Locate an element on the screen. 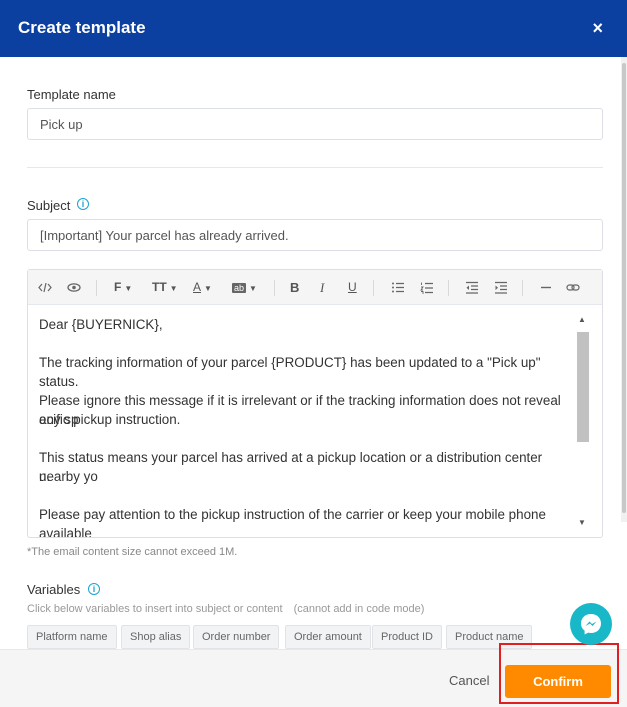 The width and height of the screenshot is (627, 707). dialog-header: Create template × is located at coordinates (313, 28).